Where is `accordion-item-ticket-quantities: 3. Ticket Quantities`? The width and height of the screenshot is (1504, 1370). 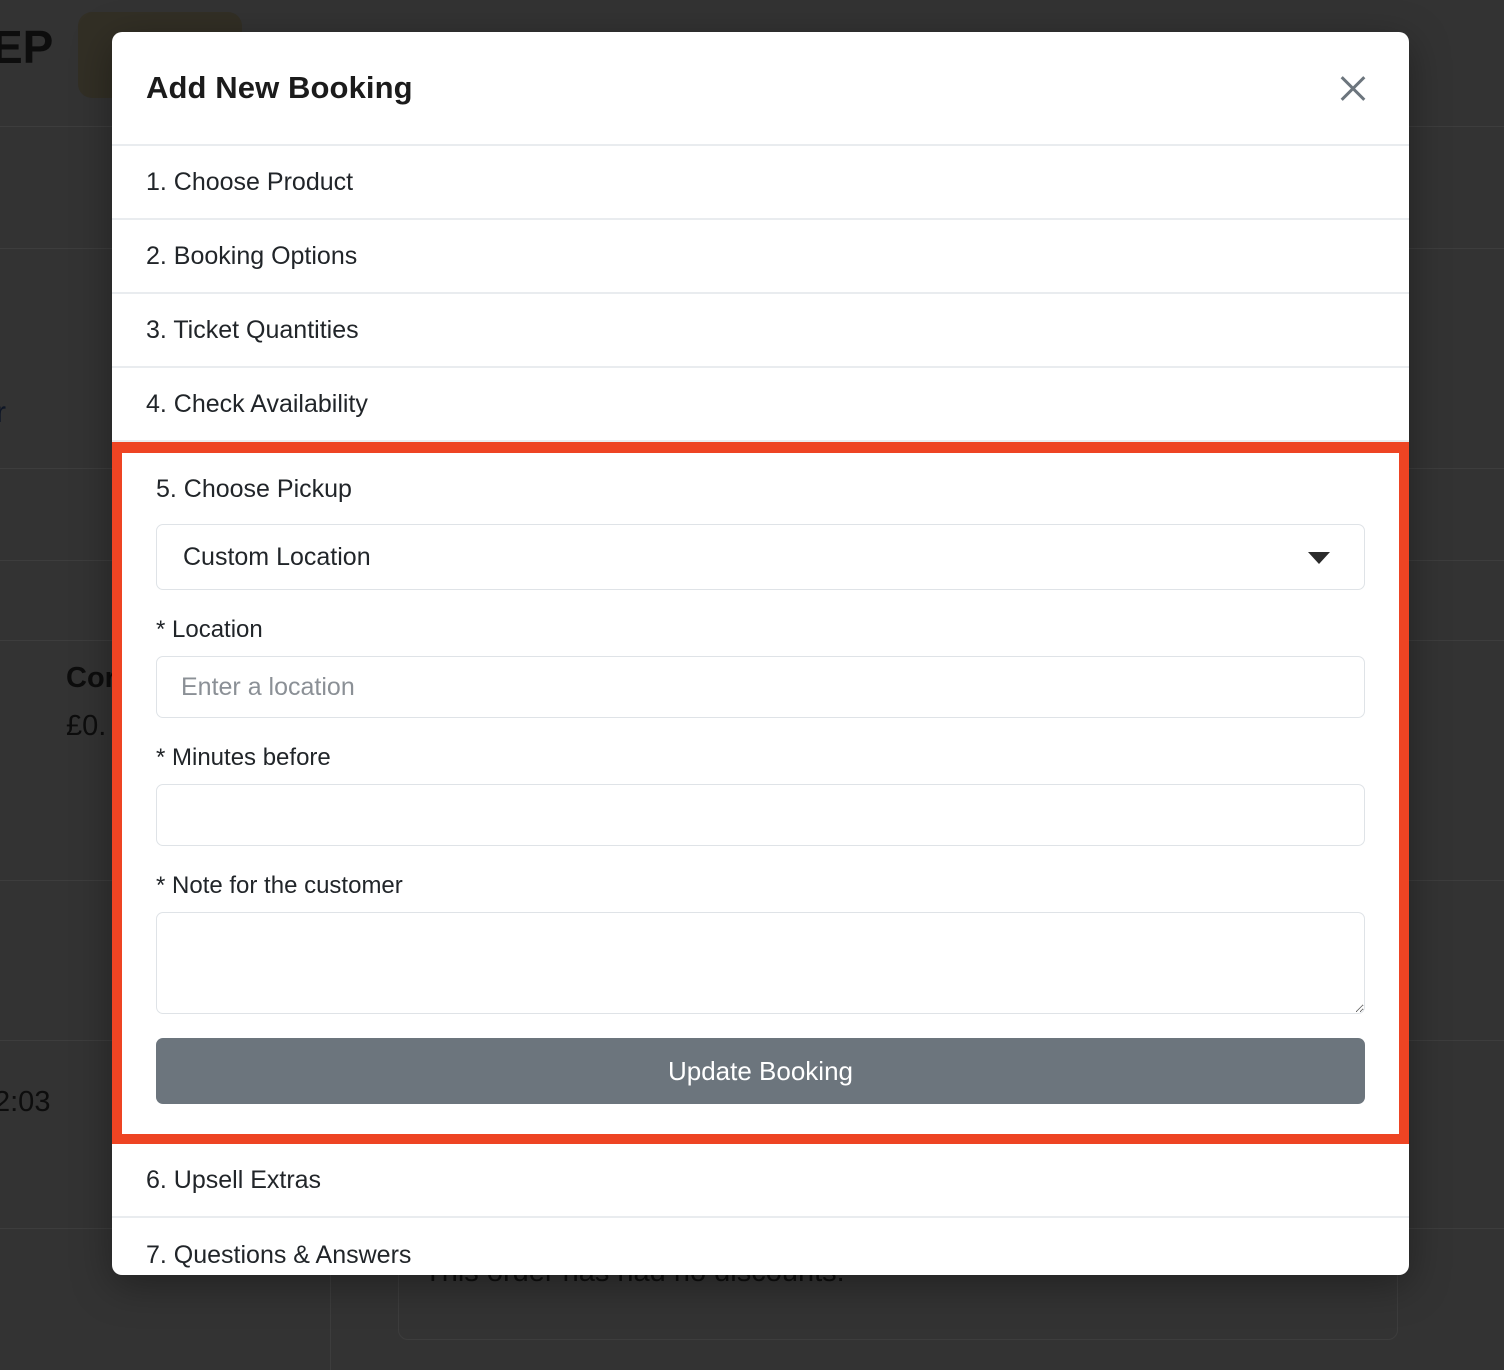 accordion-item-ticket-quantities: 3. Ticket Quantities is located at coordinates (760, 331).